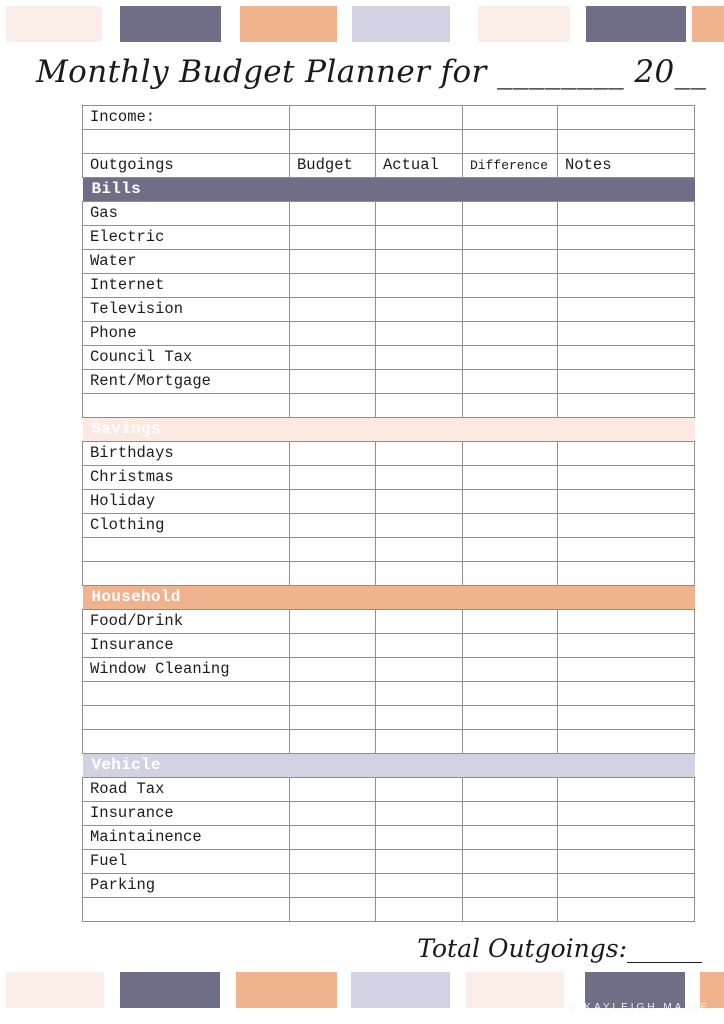 The image size is (724, 1024). Describe the element at coordinates (626, 813) in the screenshot. I see `vehicle-1-notes-cell` at that location.